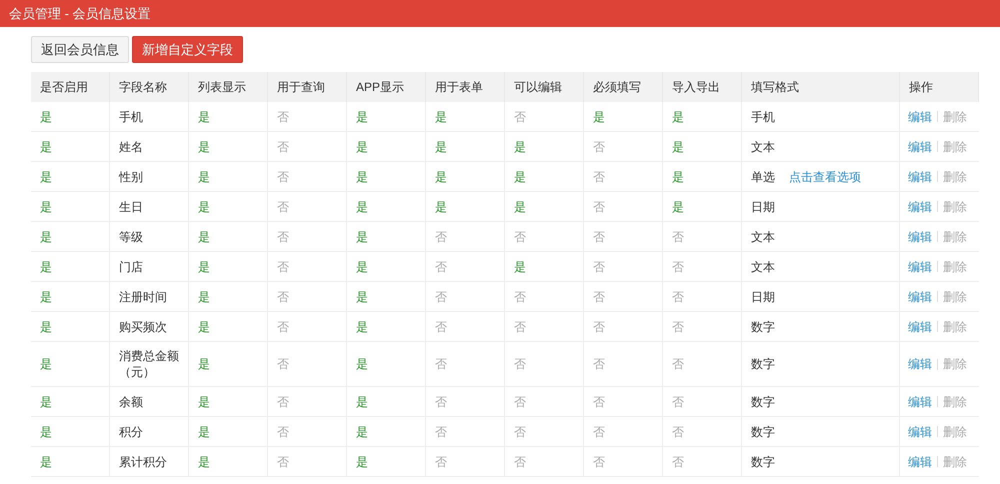 The width and height of the screenshot is (1000, 484). What do you see at coordinates (149, 461) in the screenshot?
I see `table-cell: 累计积分` at bounding box center [149, 461].